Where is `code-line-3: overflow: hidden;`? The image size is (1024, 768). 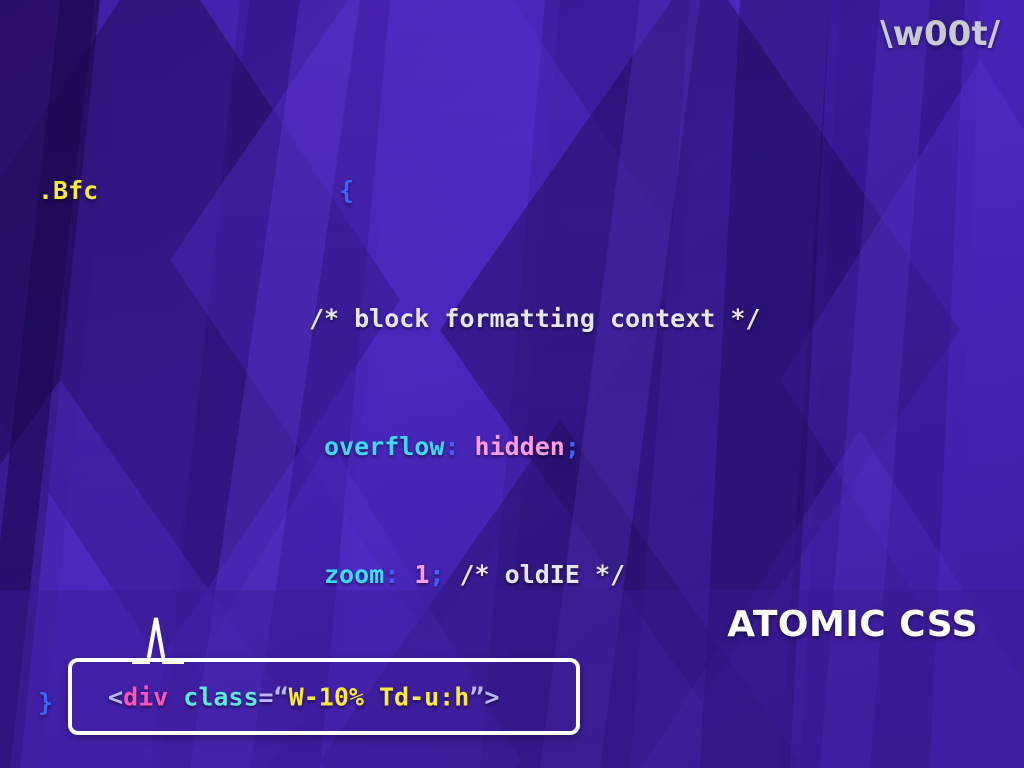
code-line-3: overflow: hidden; is located at coordinates (399, 447).